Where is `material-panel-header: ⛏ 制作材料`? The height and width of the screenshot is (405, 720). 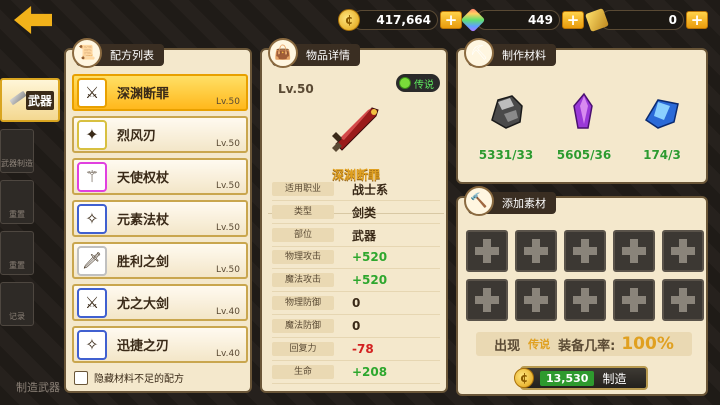
material-panel-header: ⛏ 制作材料 is located at coordinates (510, 53).